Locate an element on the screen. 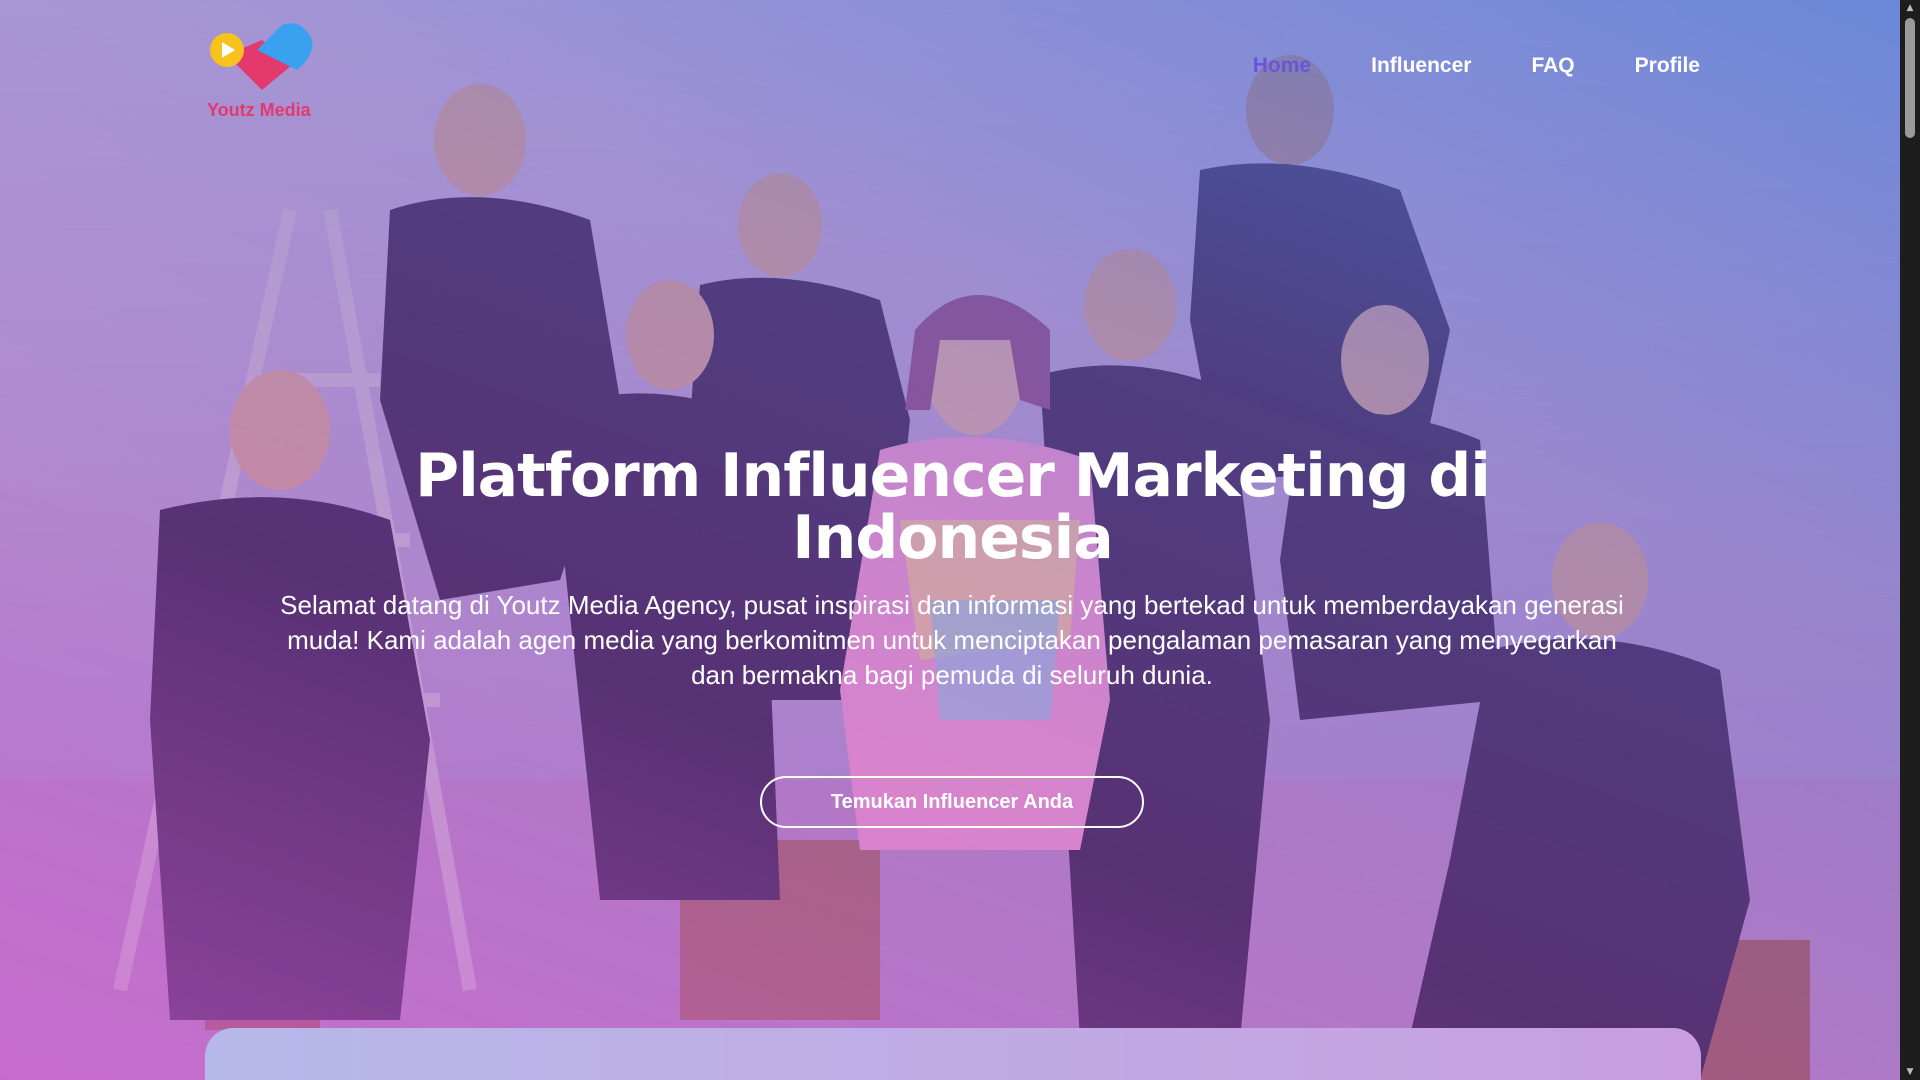  brand-name: Youtz Media is located at coordinates (259, 110).